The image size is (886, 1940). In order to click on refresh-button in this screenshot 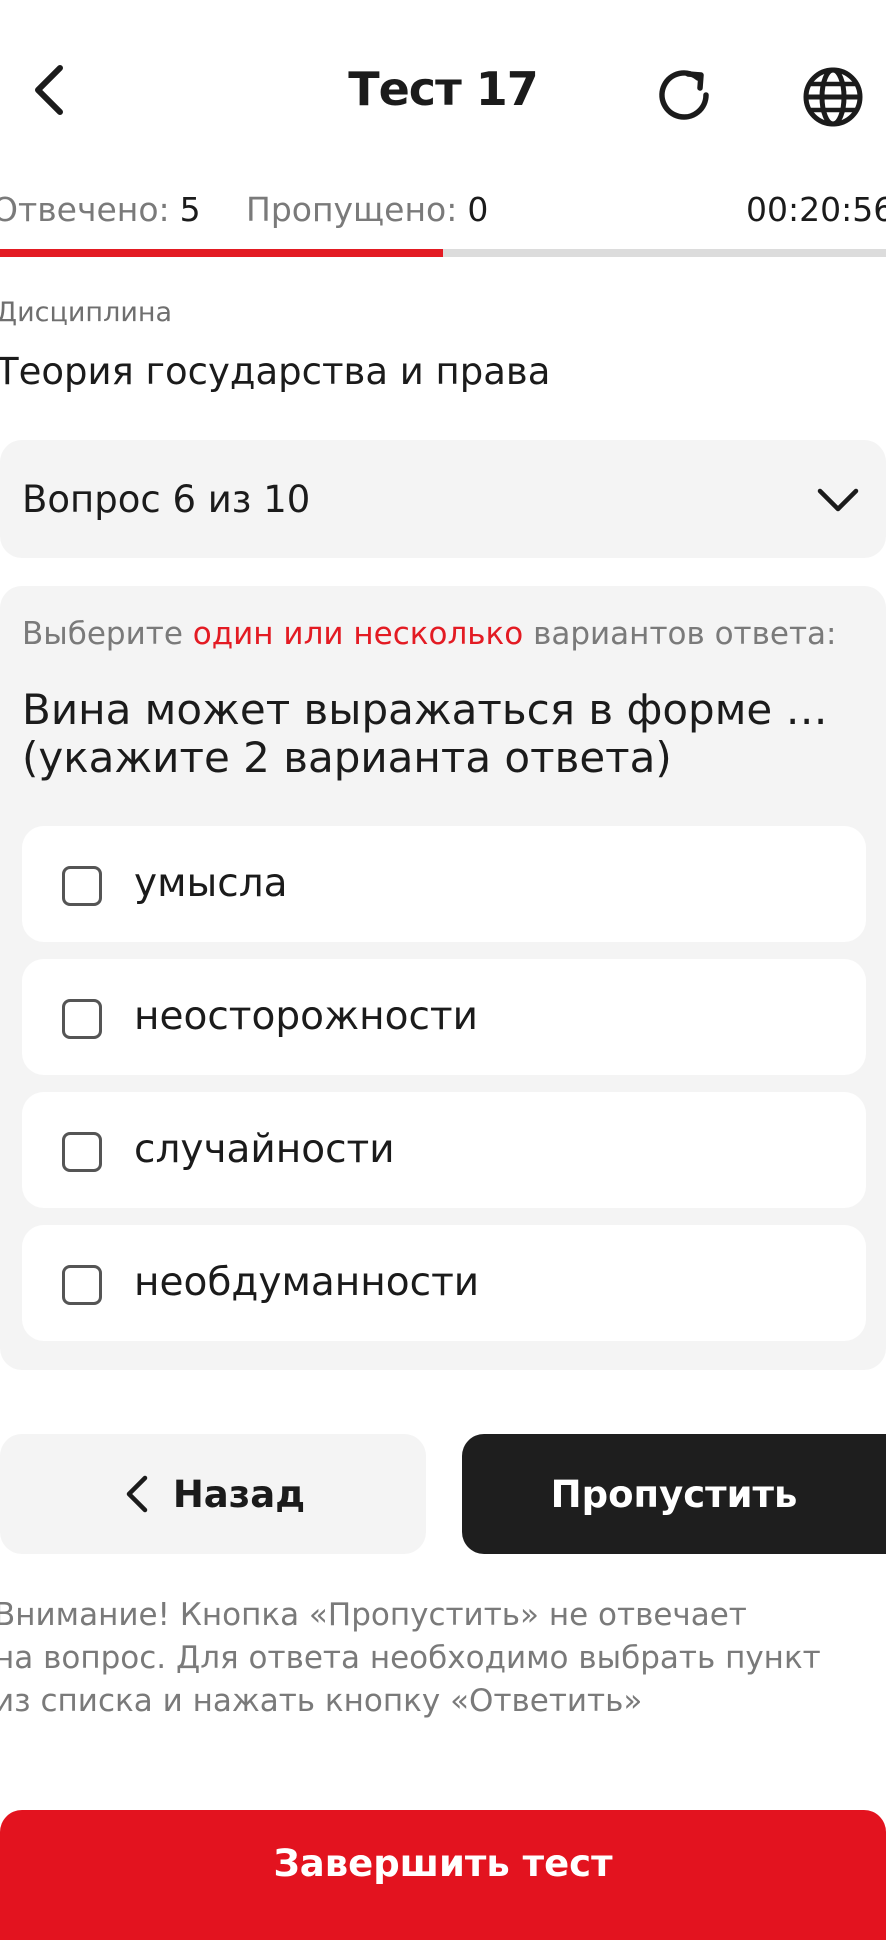, I will do `click(685, 97)`.